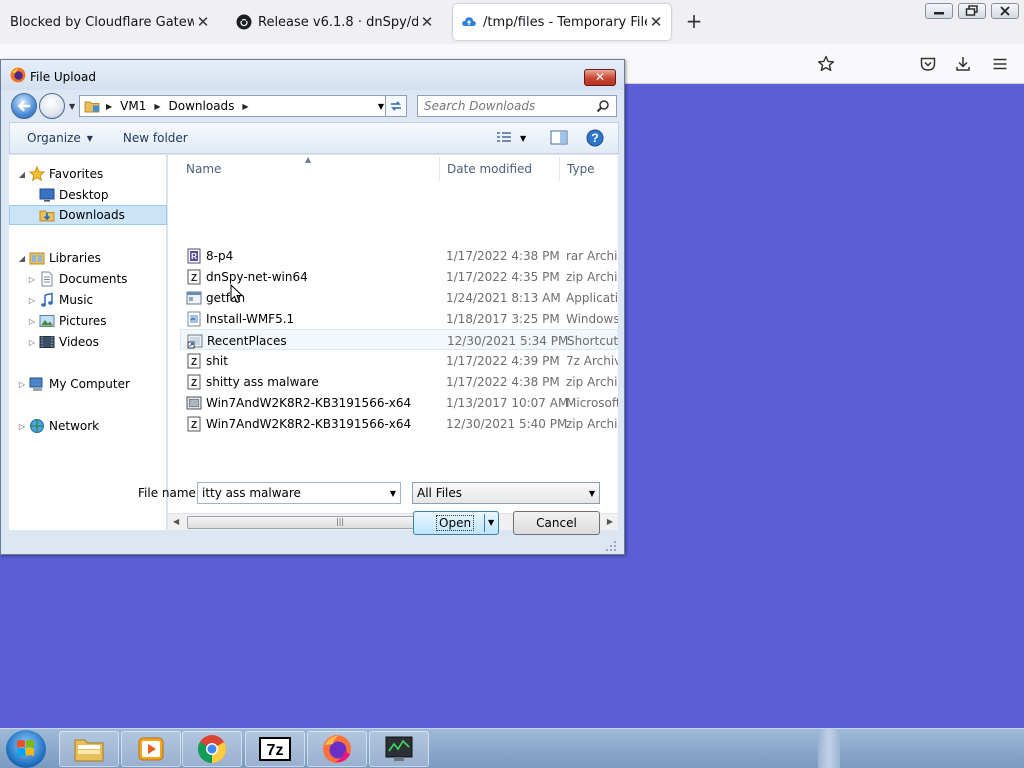 The width and height of the screenshot is (1024, 768). What do you see at coordinates (24, 106) in the screenshot?
I see `back-button` at bounding box center [24, 106].